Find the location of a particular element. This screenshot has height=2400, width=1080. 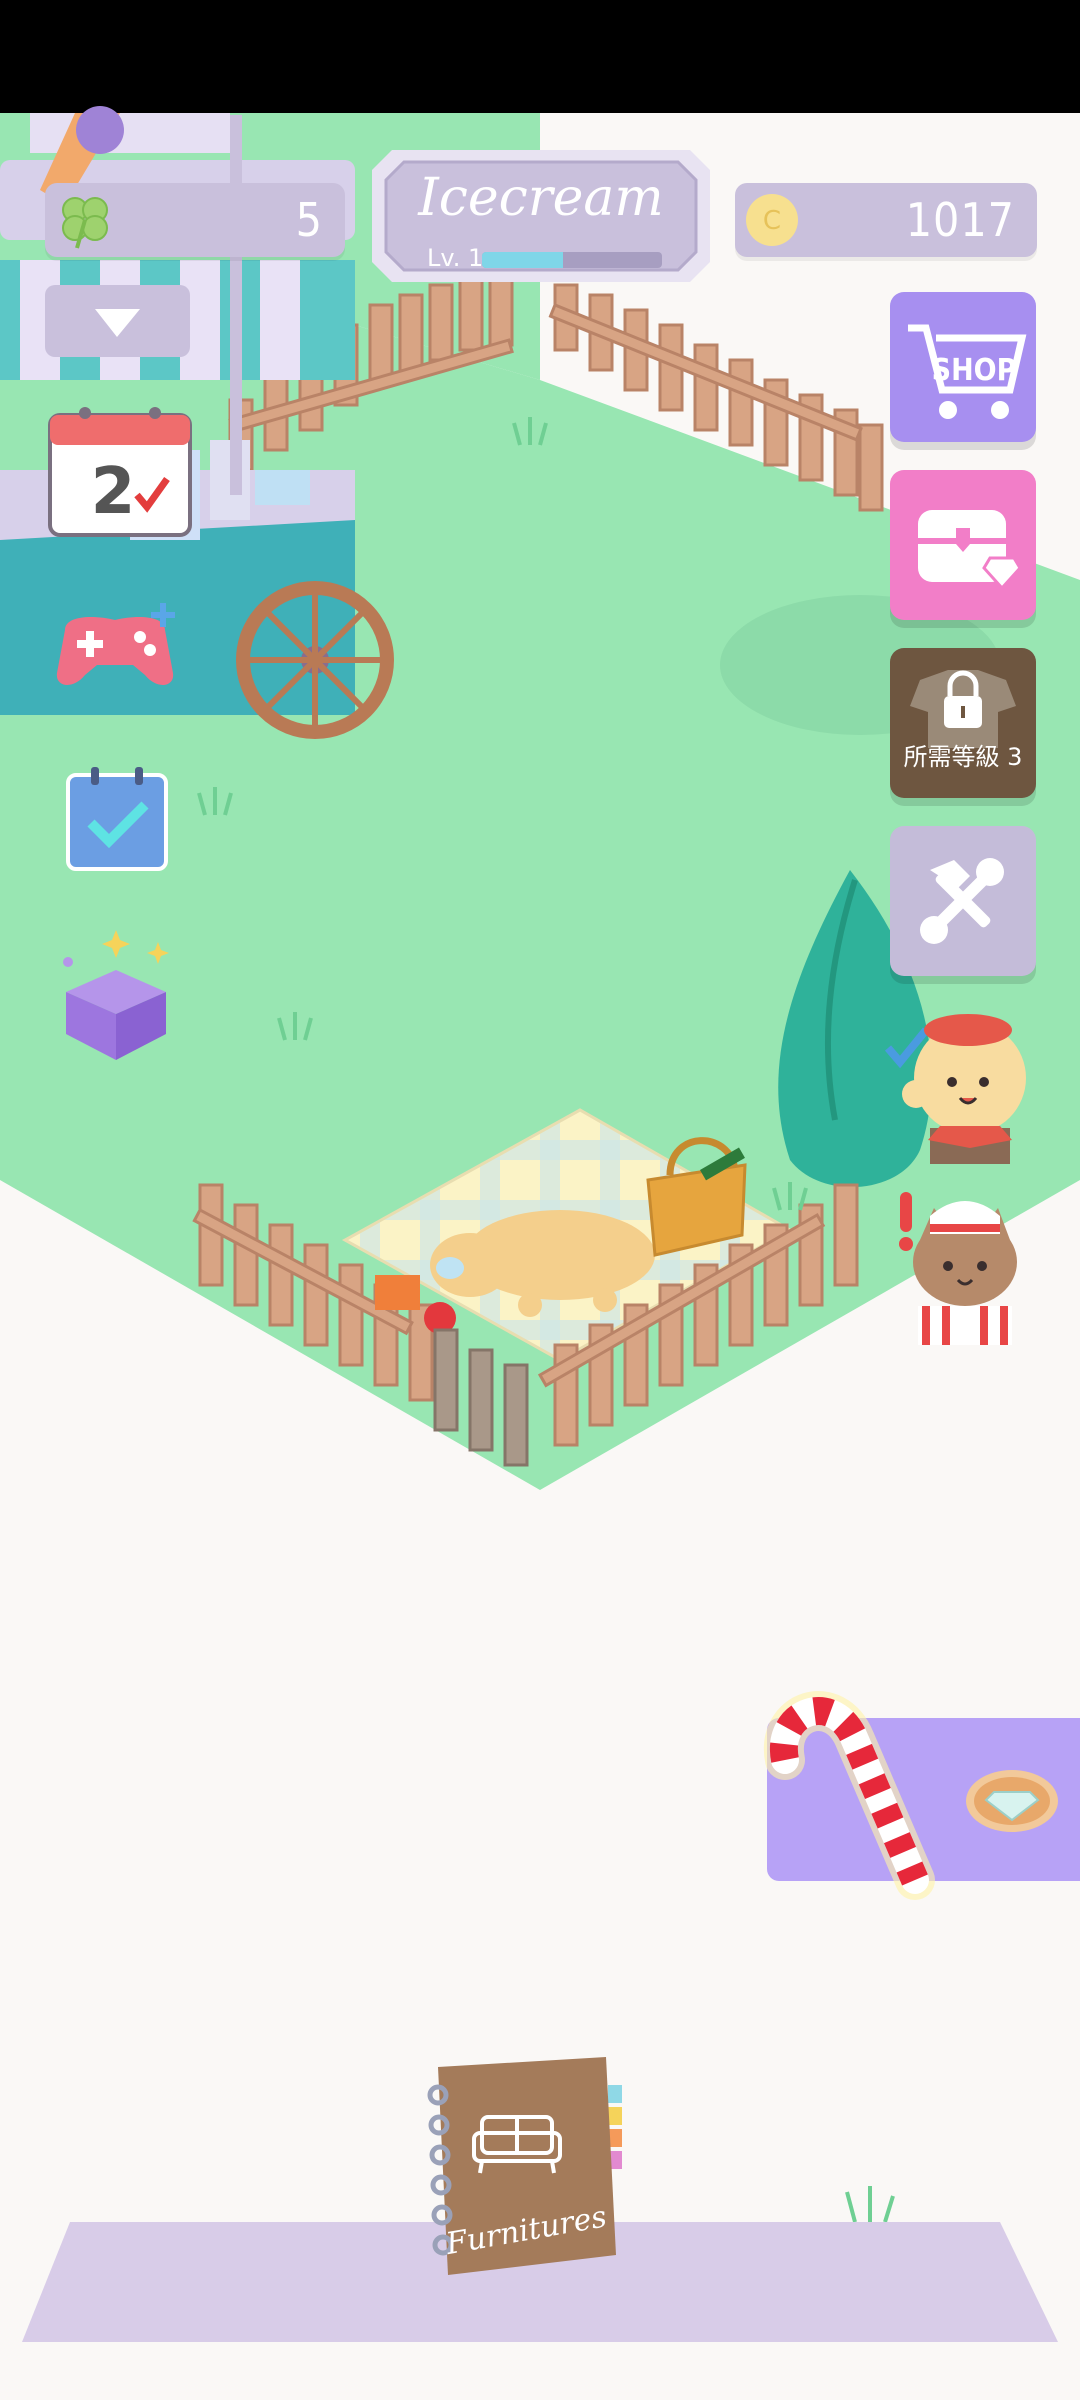

dropdown-button is located at coordinates (117, 321).